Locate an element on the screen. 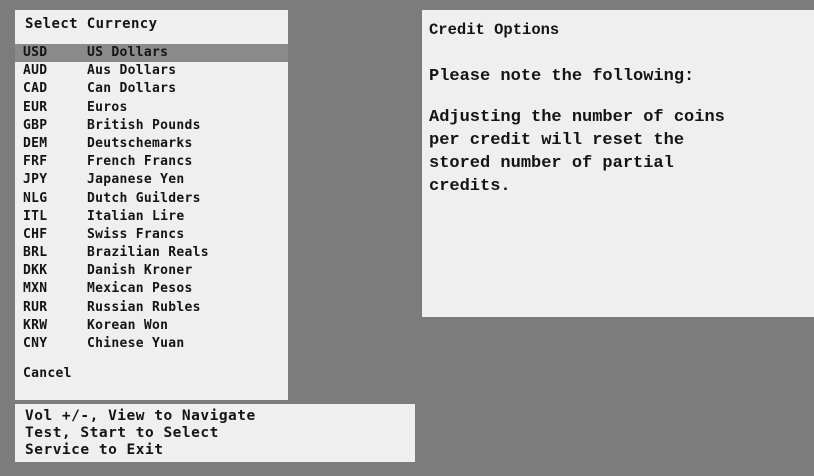 The width and height of the screenshot is (814, 476). currency-code: FRF is located at coordinates (35, 162).